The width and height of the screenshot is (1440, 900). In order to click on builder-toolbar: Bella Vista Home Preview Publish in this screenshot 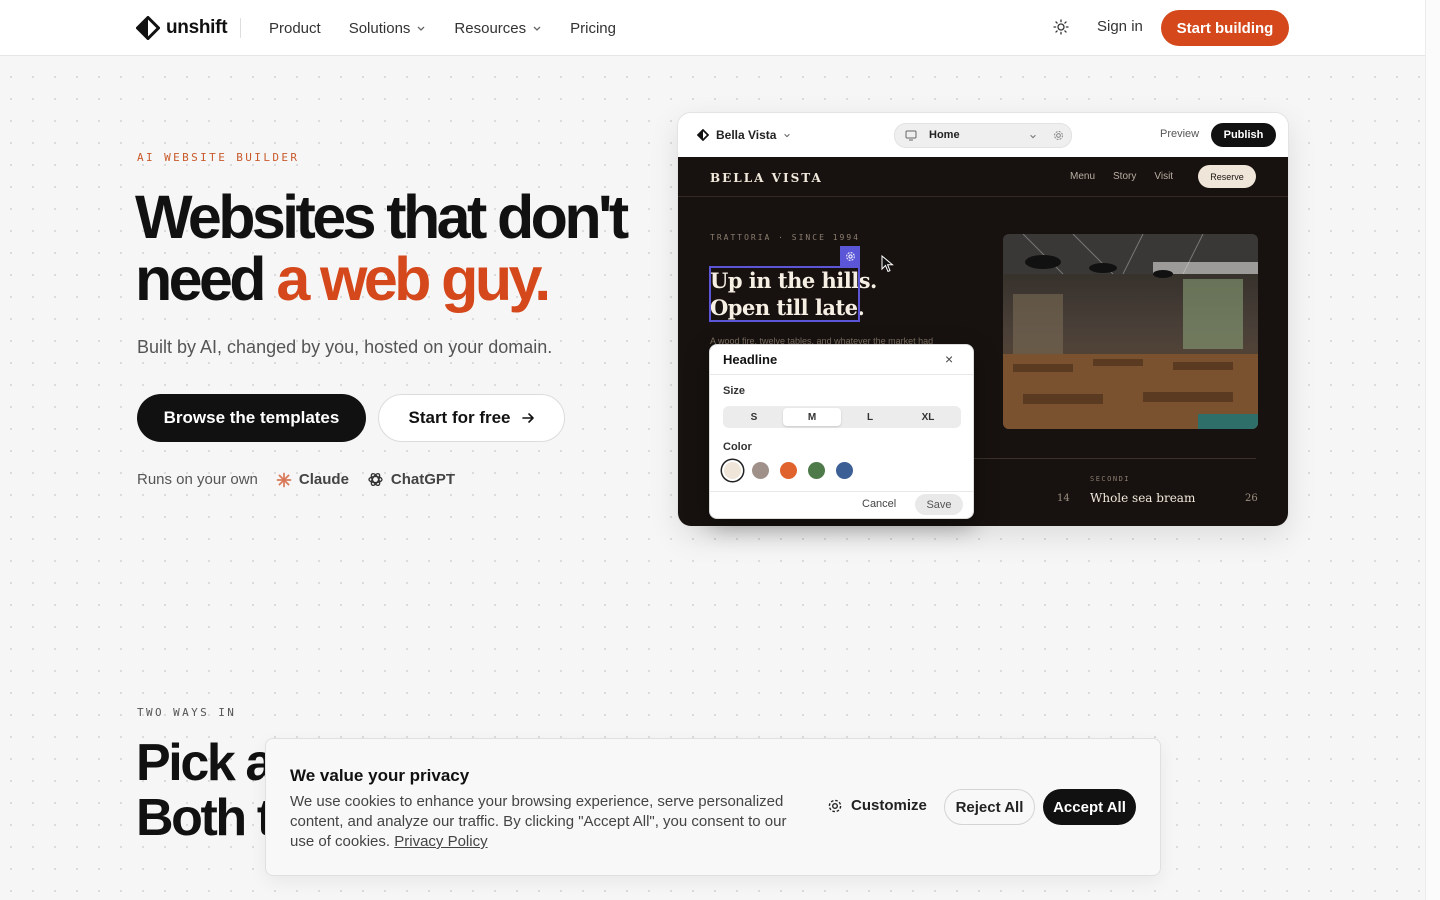, I will do `click(983, 135)`.